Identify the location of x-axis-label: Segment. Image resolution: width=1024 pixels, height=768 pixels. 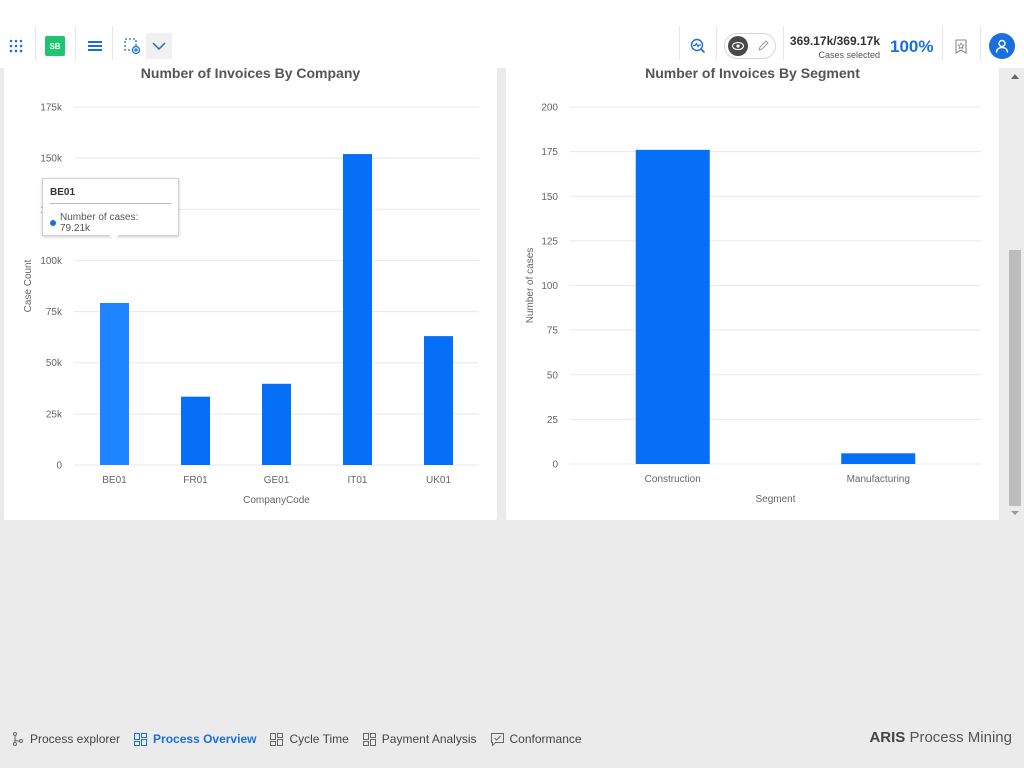
(775, 499).